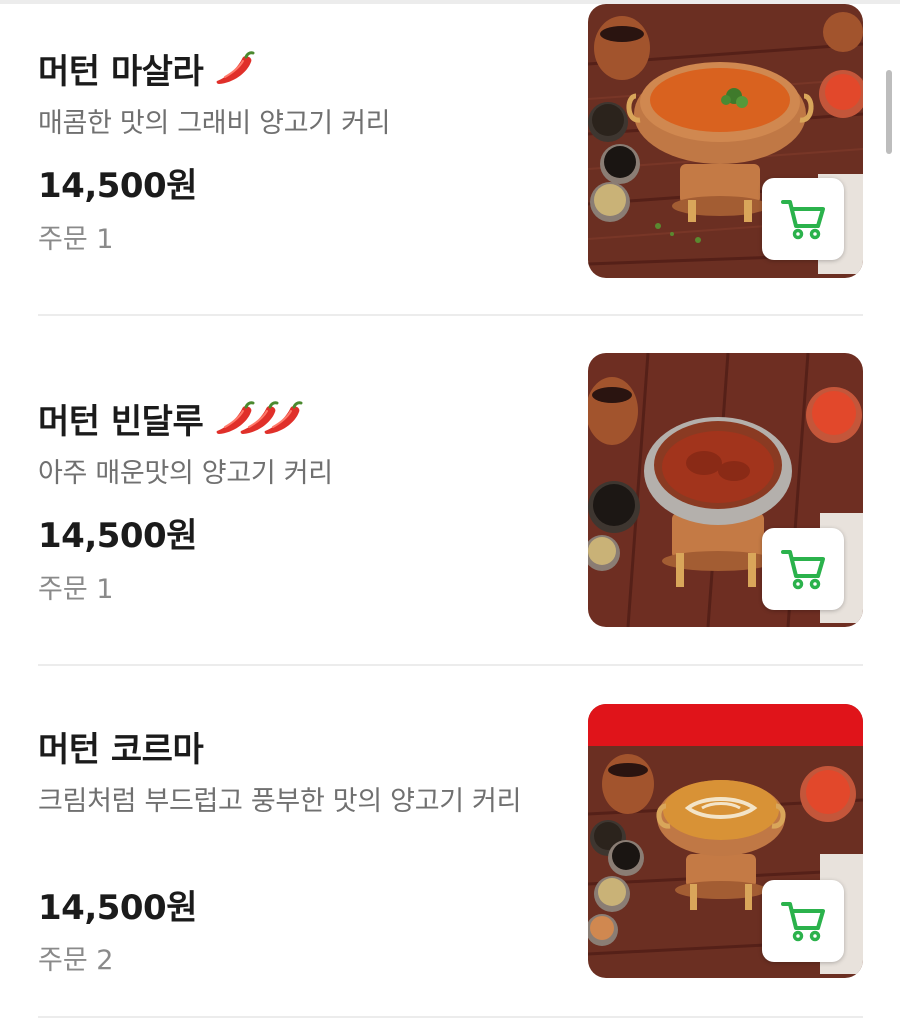  I want to click on item-name: 머턴 코르마, so click(121, 746).